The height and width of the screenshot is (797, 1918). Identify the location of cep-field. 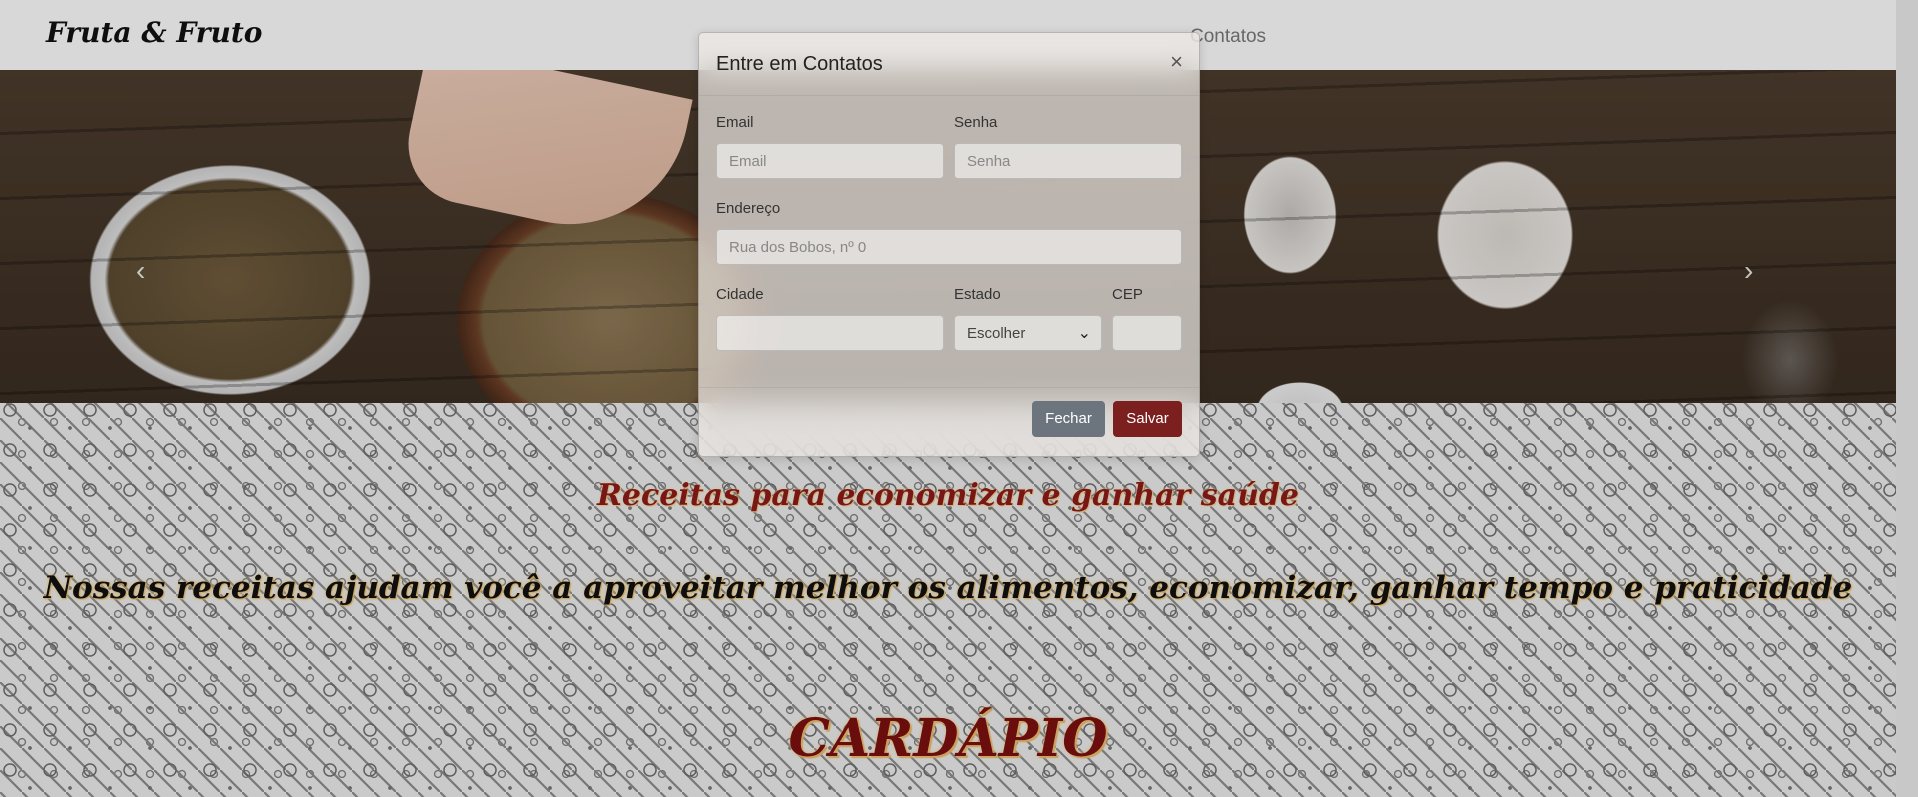
(1147, 333).